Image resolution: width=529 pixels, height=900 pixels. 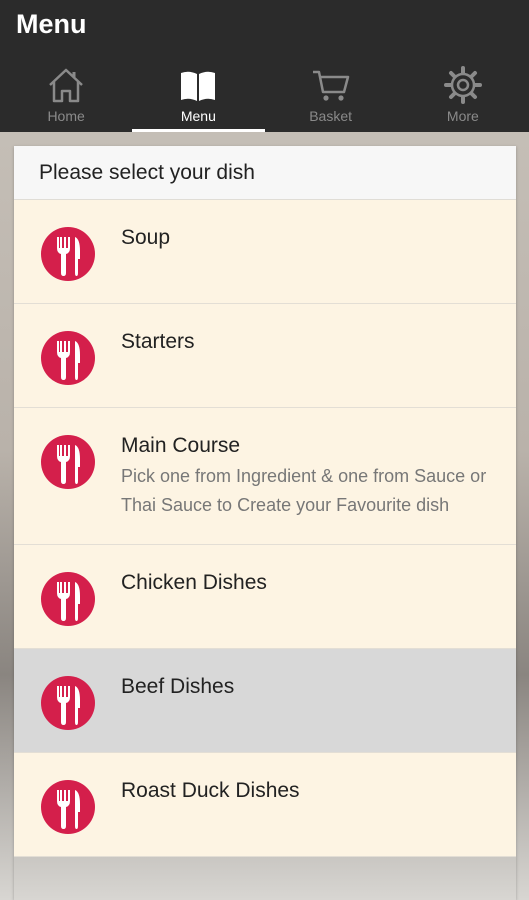 I want to click on dish-category-title: Roast Duck Dishes, so click(x=210, y=790).